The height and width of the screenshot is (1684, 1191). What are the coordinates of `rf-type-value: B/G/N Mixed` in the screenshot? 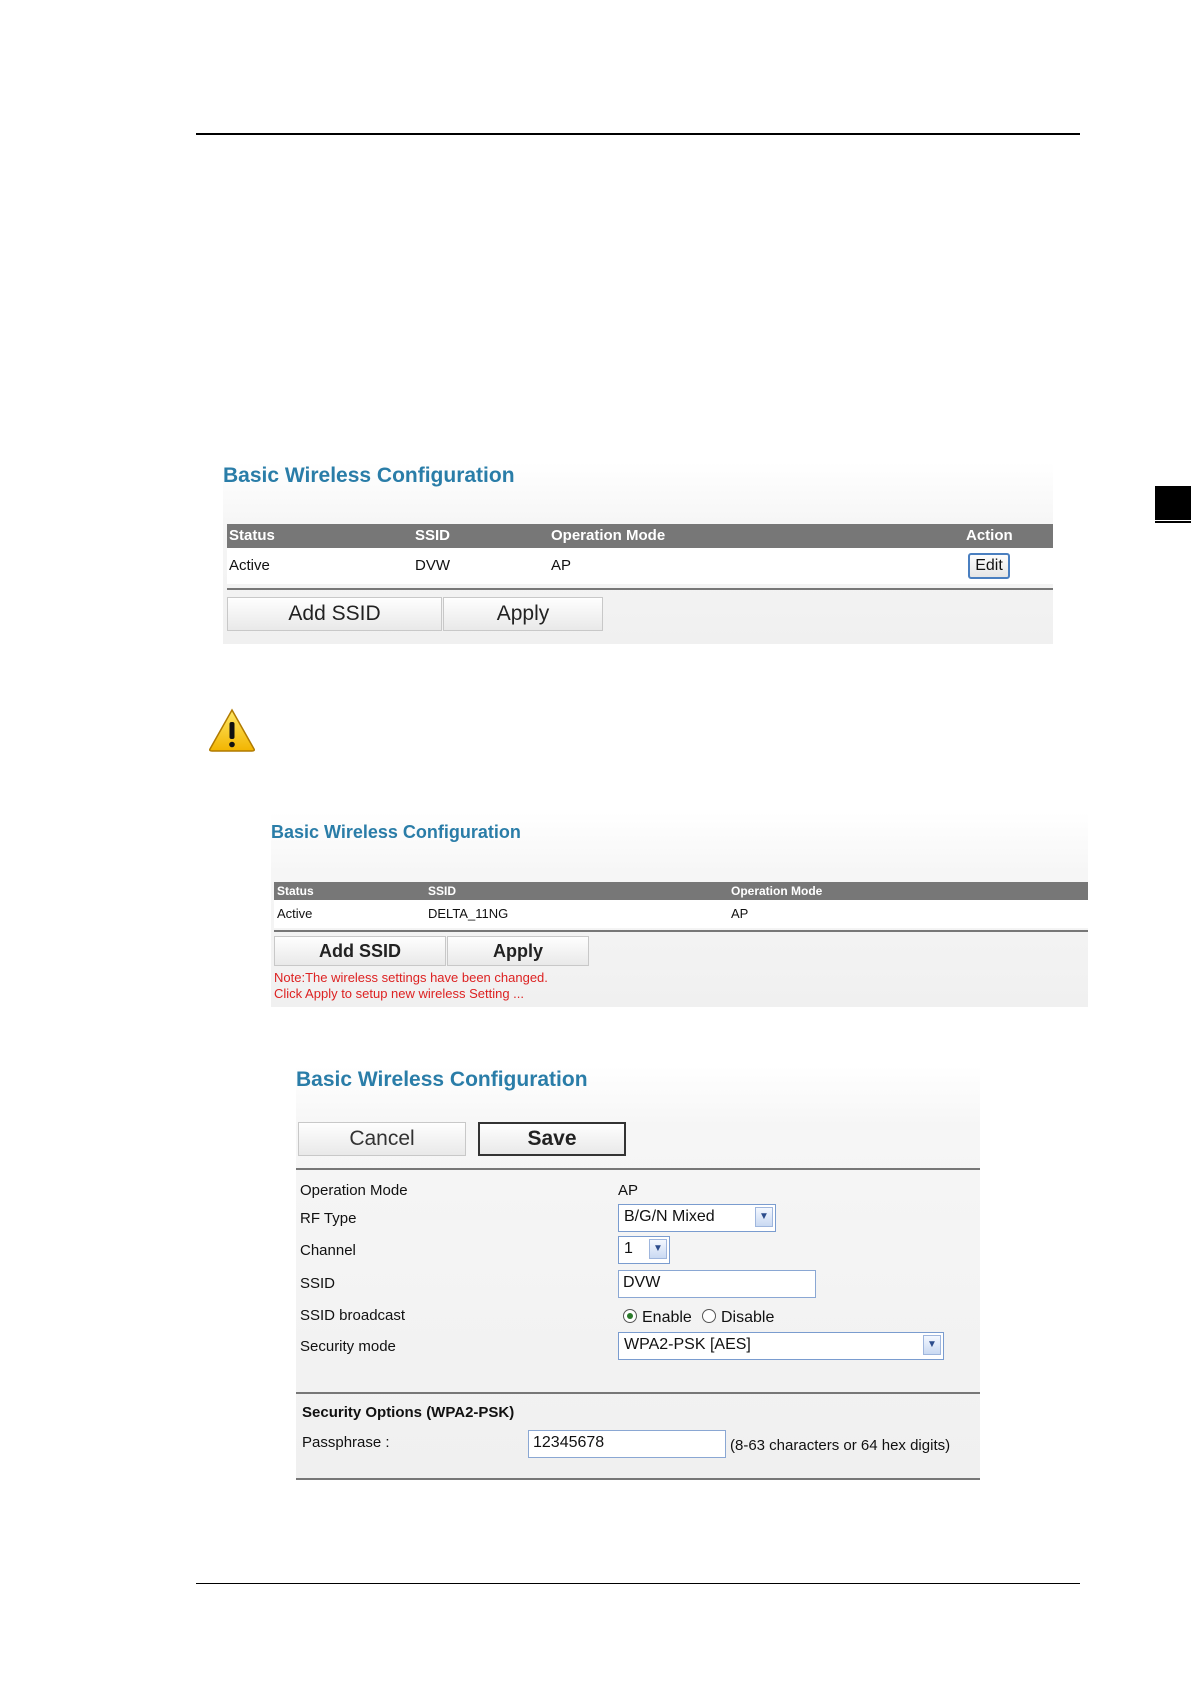 It's located at (669, 1216).